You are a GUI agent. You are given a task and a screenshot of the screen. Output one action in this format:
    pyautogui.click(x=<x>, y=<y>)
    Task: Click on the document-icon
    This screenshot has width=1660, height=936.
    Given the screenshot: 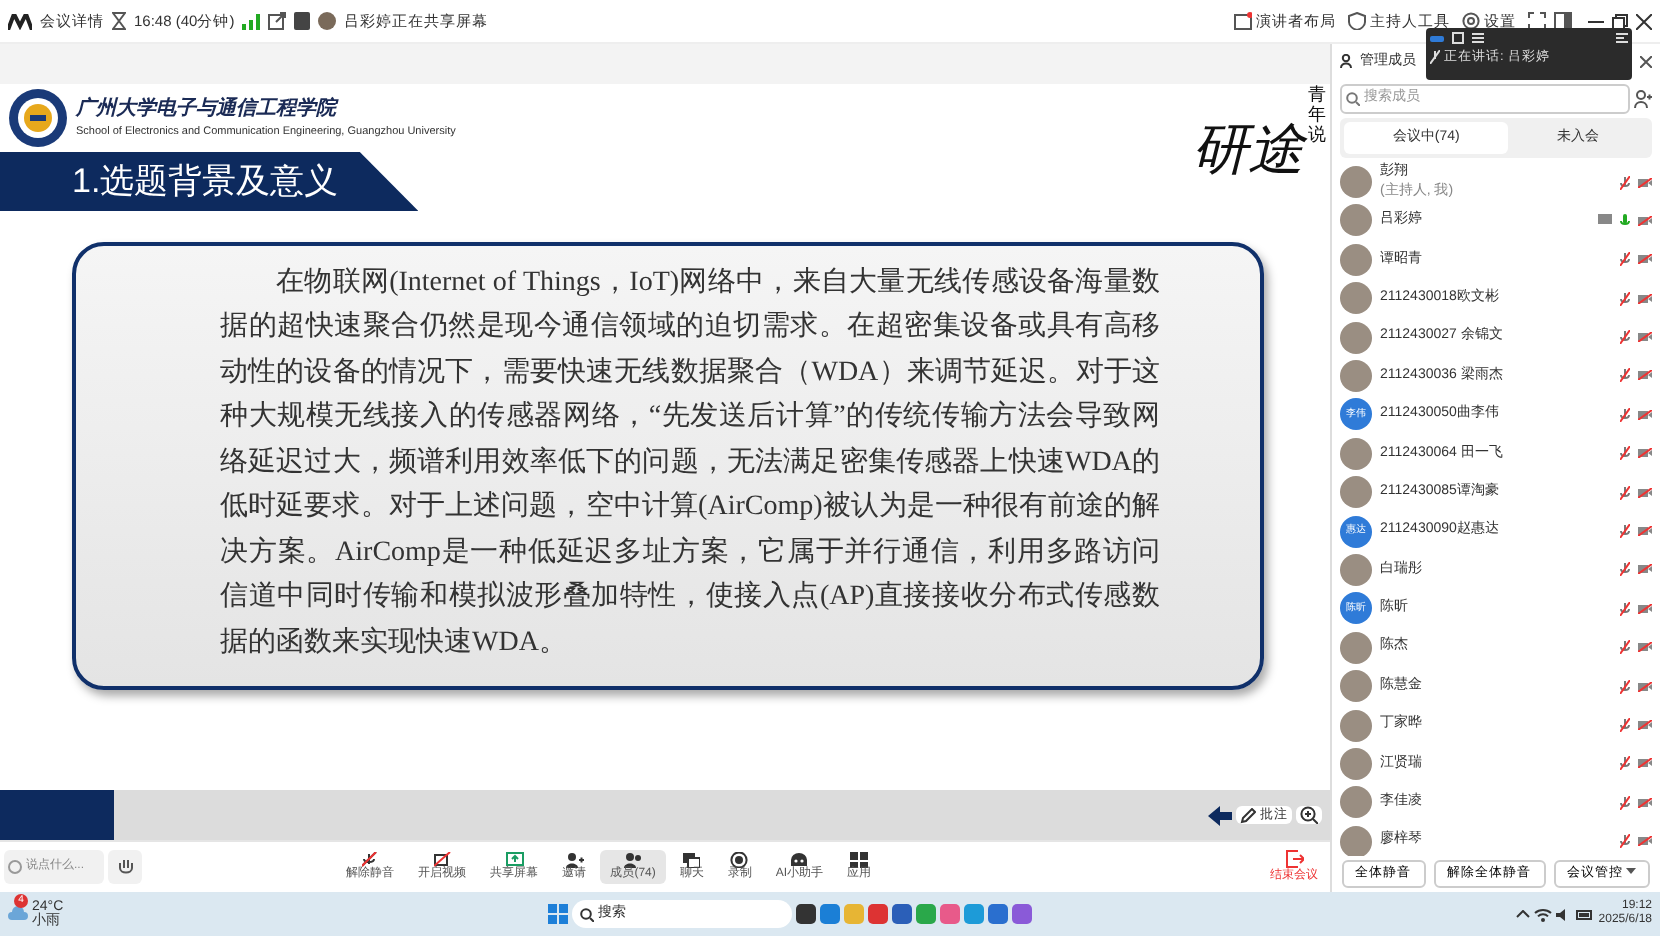 What is the action you would take?
    pyautogui.click(x=302, y=21)
    